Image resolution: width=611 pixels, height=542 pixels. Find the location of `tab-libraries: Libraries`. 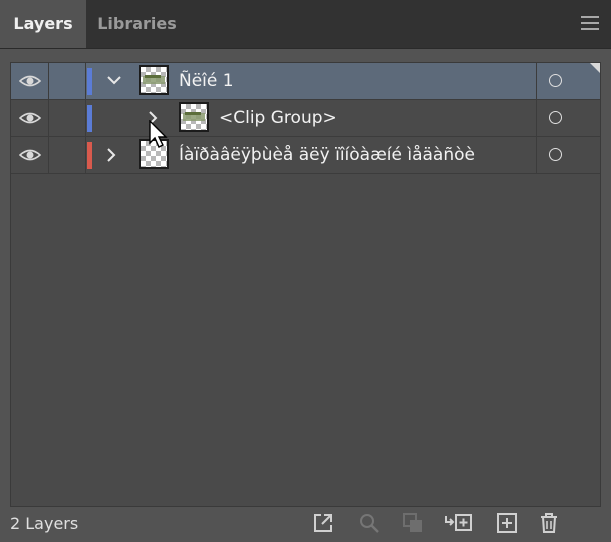

tab-libraries: Libraries is located at coordinates (137, 24).